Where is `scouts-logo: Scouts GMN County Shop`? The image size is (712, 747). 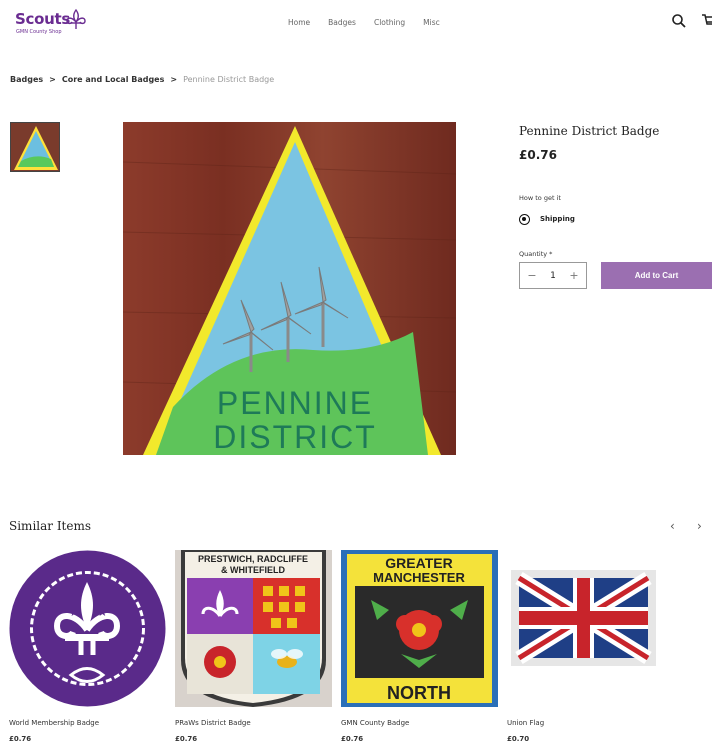
scouts-logo: Scouts GMN County Shop is located at coordinates (55, 24).